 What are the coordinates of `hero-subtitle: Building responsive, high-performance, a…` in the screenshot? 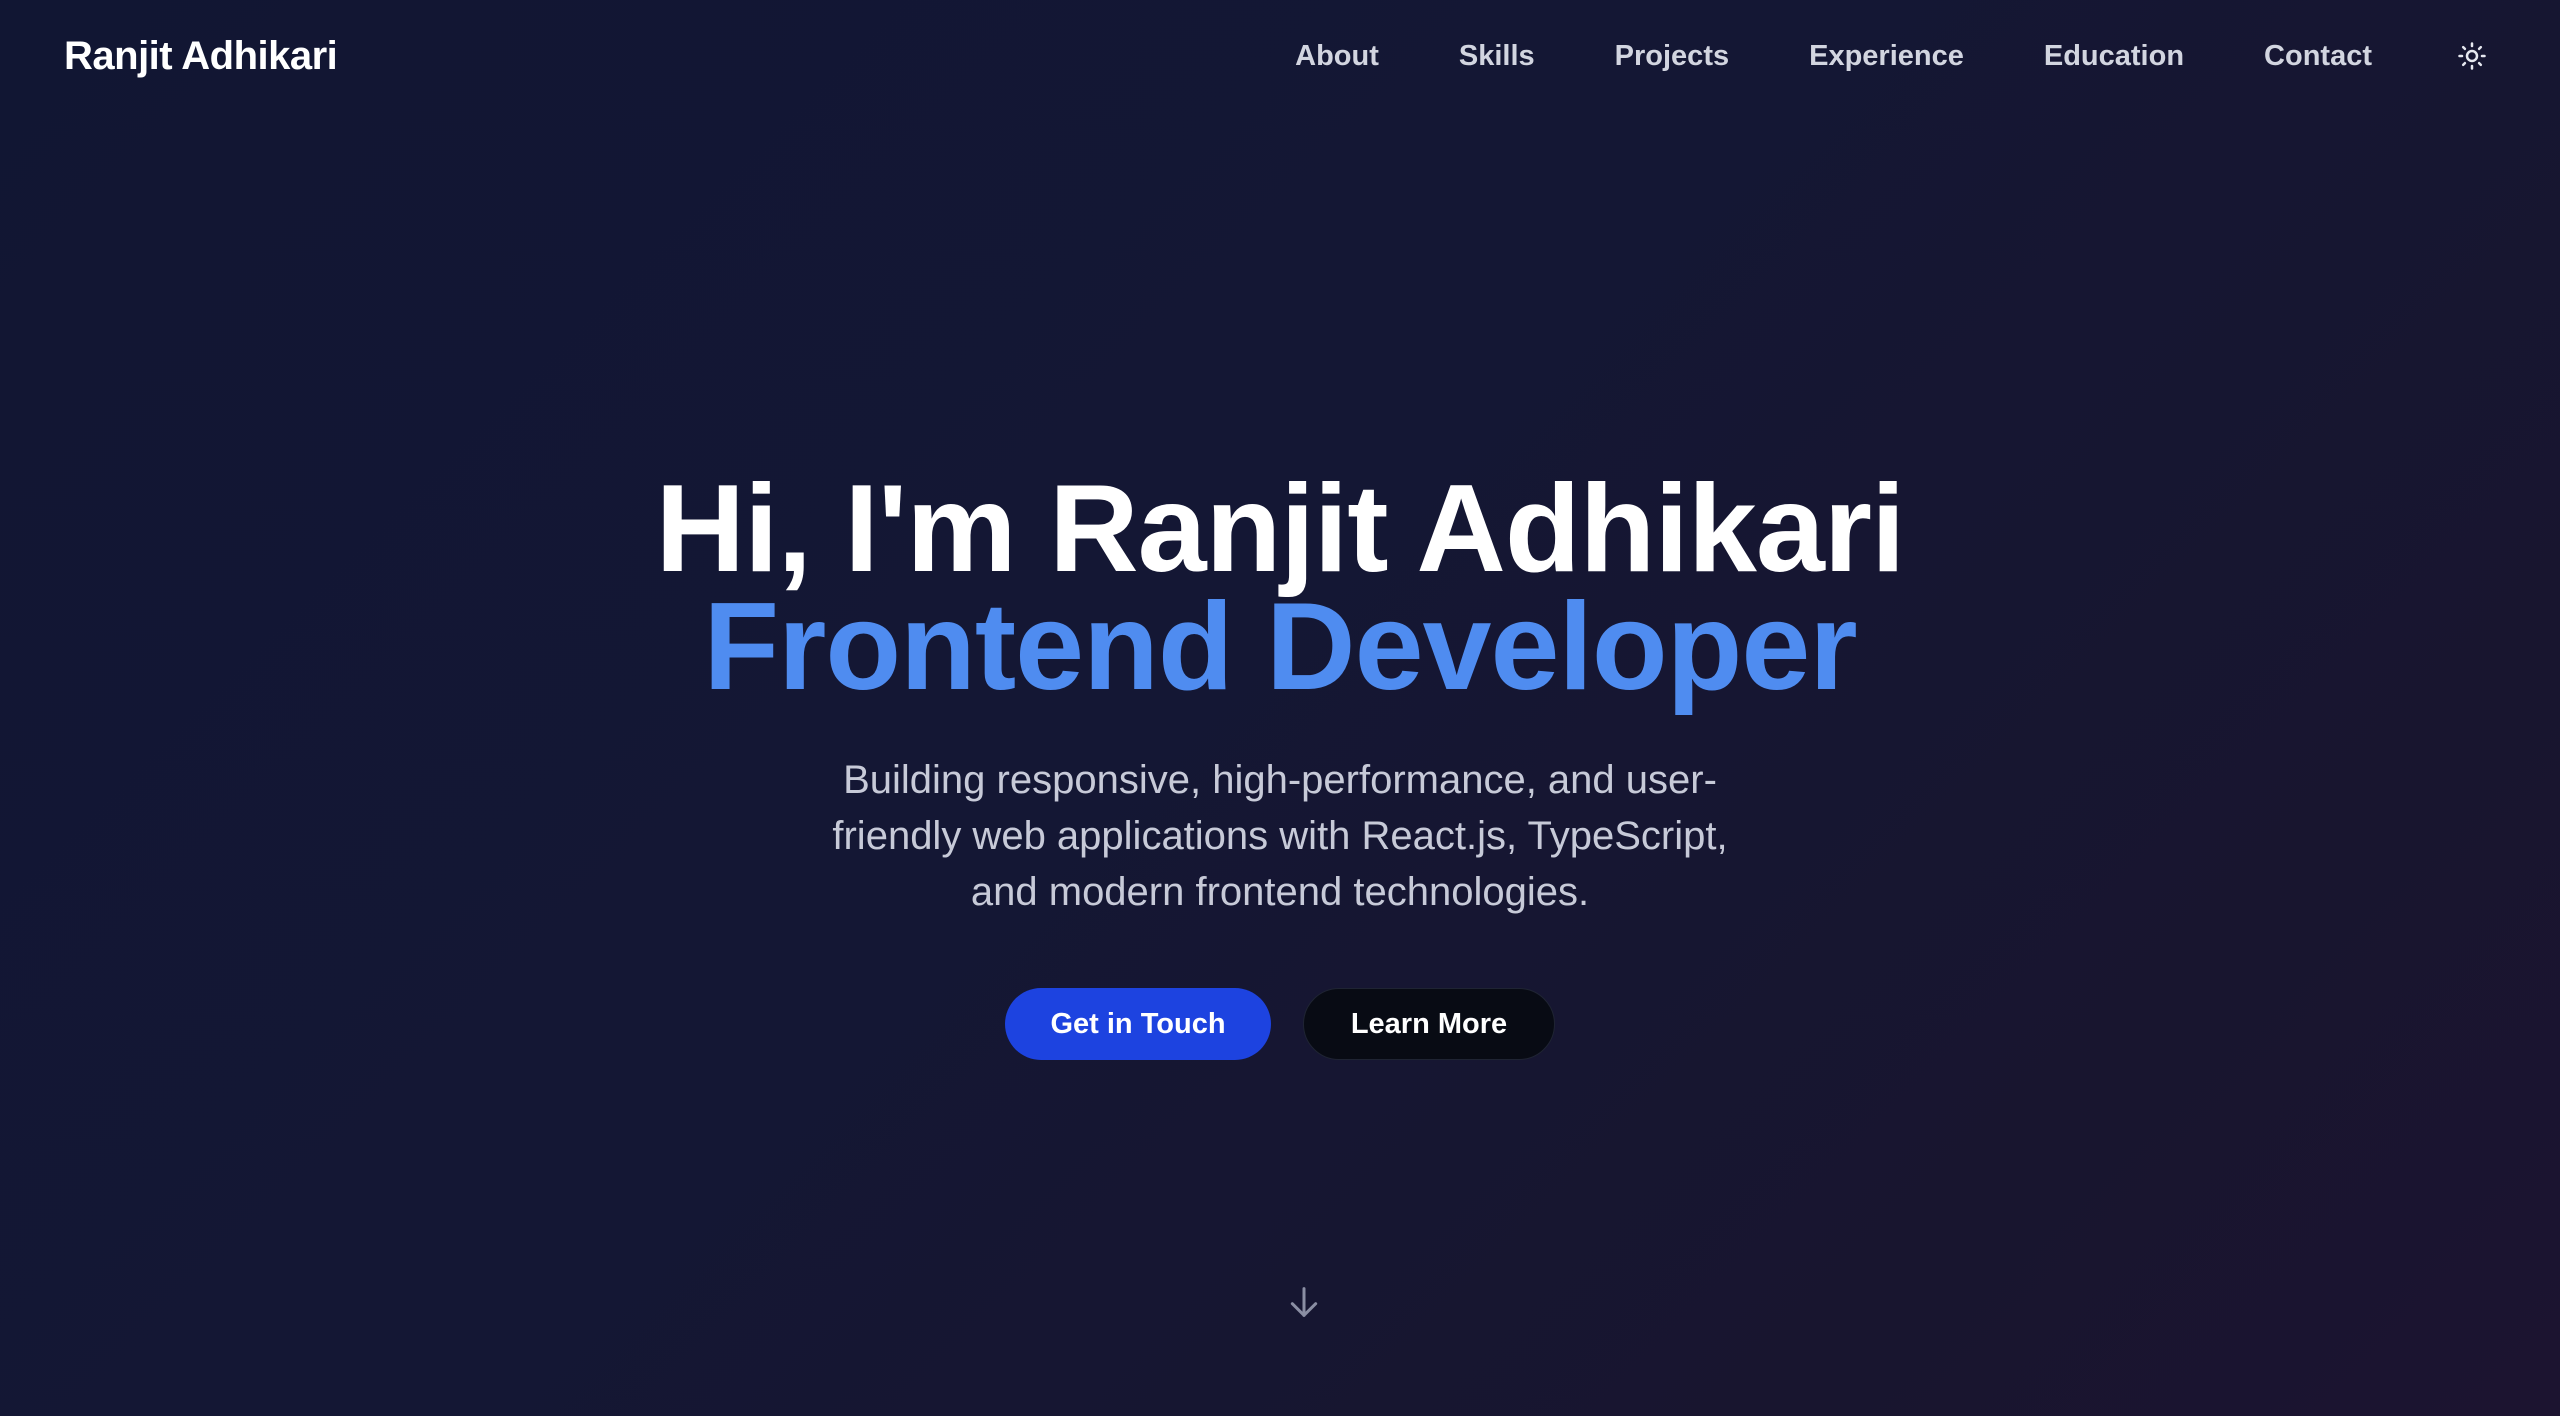 It's located at (1280, 836).